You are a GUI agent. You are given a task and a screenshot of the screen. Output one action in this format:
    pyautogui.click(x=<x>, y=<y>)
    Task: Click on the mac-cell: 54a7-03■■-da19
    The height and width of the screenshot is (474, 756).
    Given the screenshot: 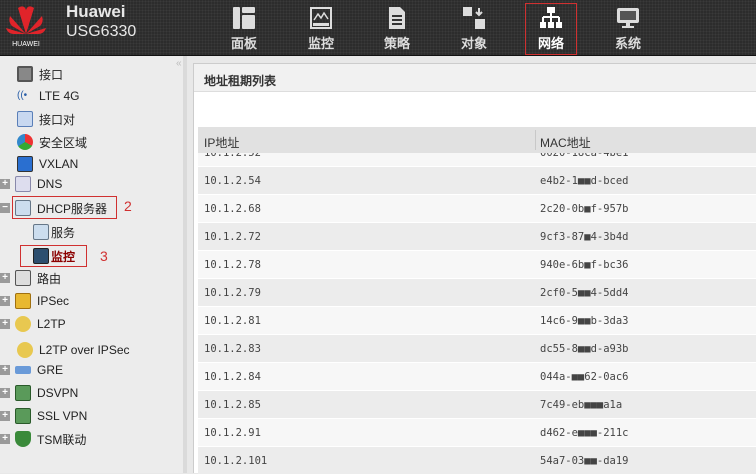 What is the action you would take?
    pyautogui.click(x=584, y=461)
    